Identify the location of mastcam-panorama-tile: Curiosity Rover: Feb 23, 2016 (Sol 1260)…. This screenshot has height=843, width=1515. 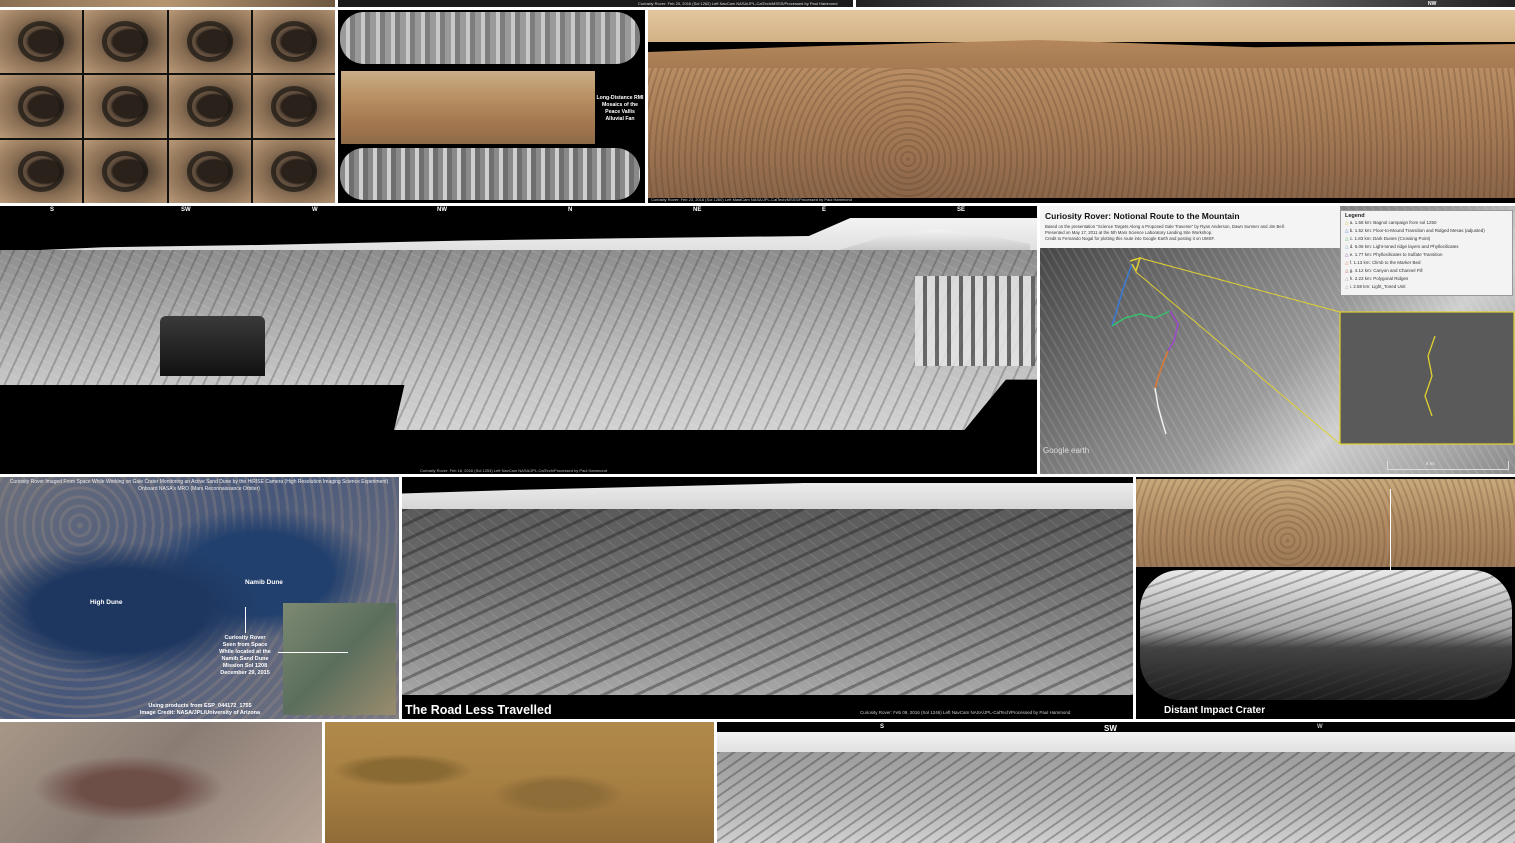
(1081, 106).